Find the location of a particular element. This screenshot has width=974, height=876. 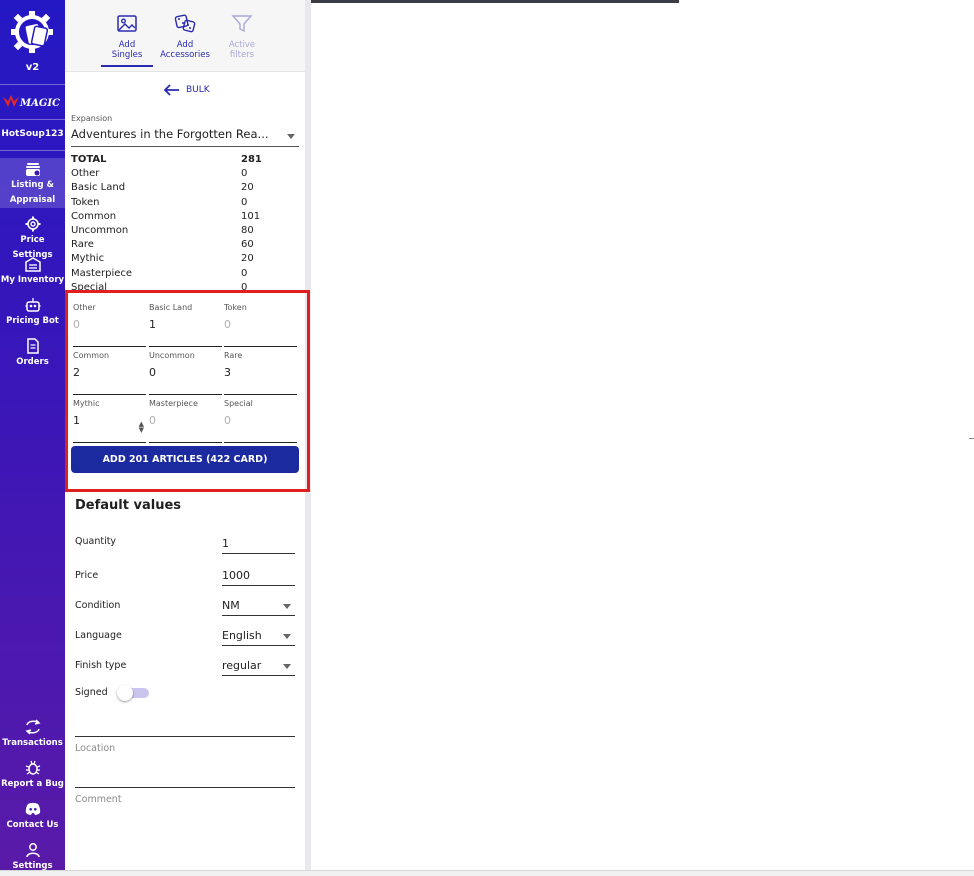

tab-label-line1: Add is located at coordinates (185, 45).